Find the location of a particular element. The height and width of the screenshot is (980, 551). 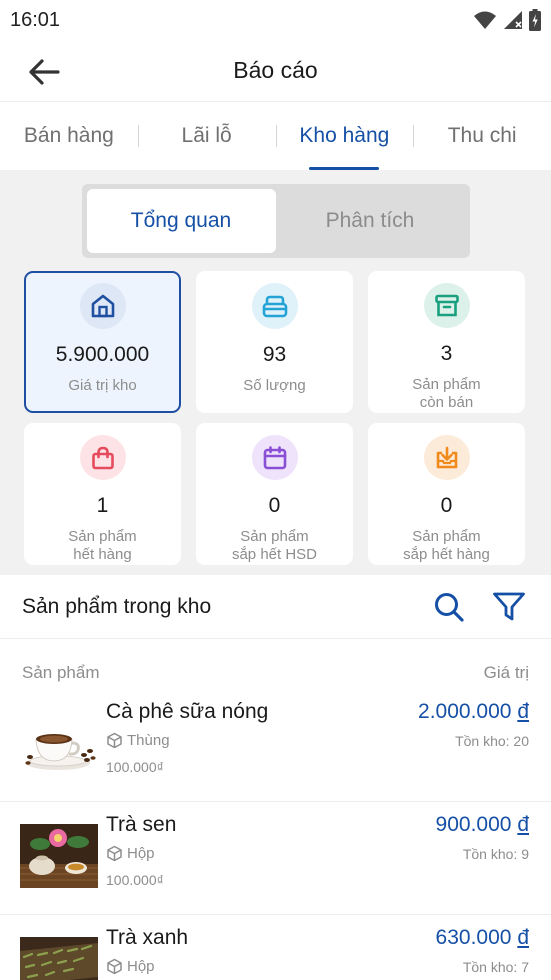

download-box-icon is located at coordinates (446, 457).